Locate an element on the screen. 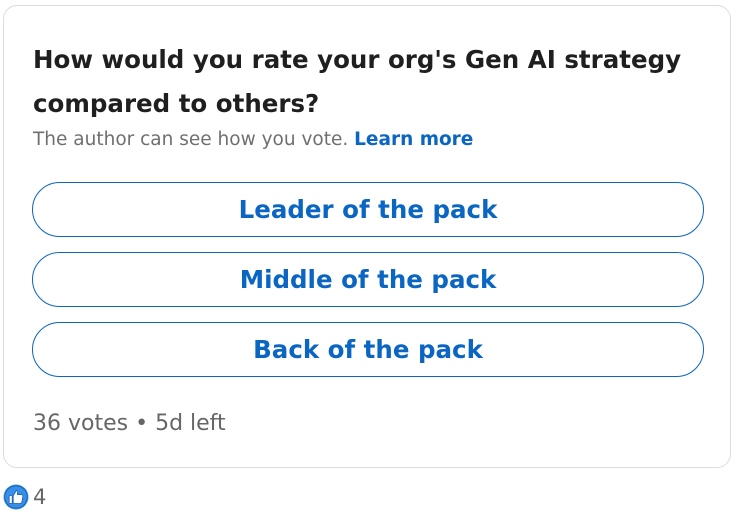  poll-meta: 36 votes • 5d left is located at coordinates (129, 423).